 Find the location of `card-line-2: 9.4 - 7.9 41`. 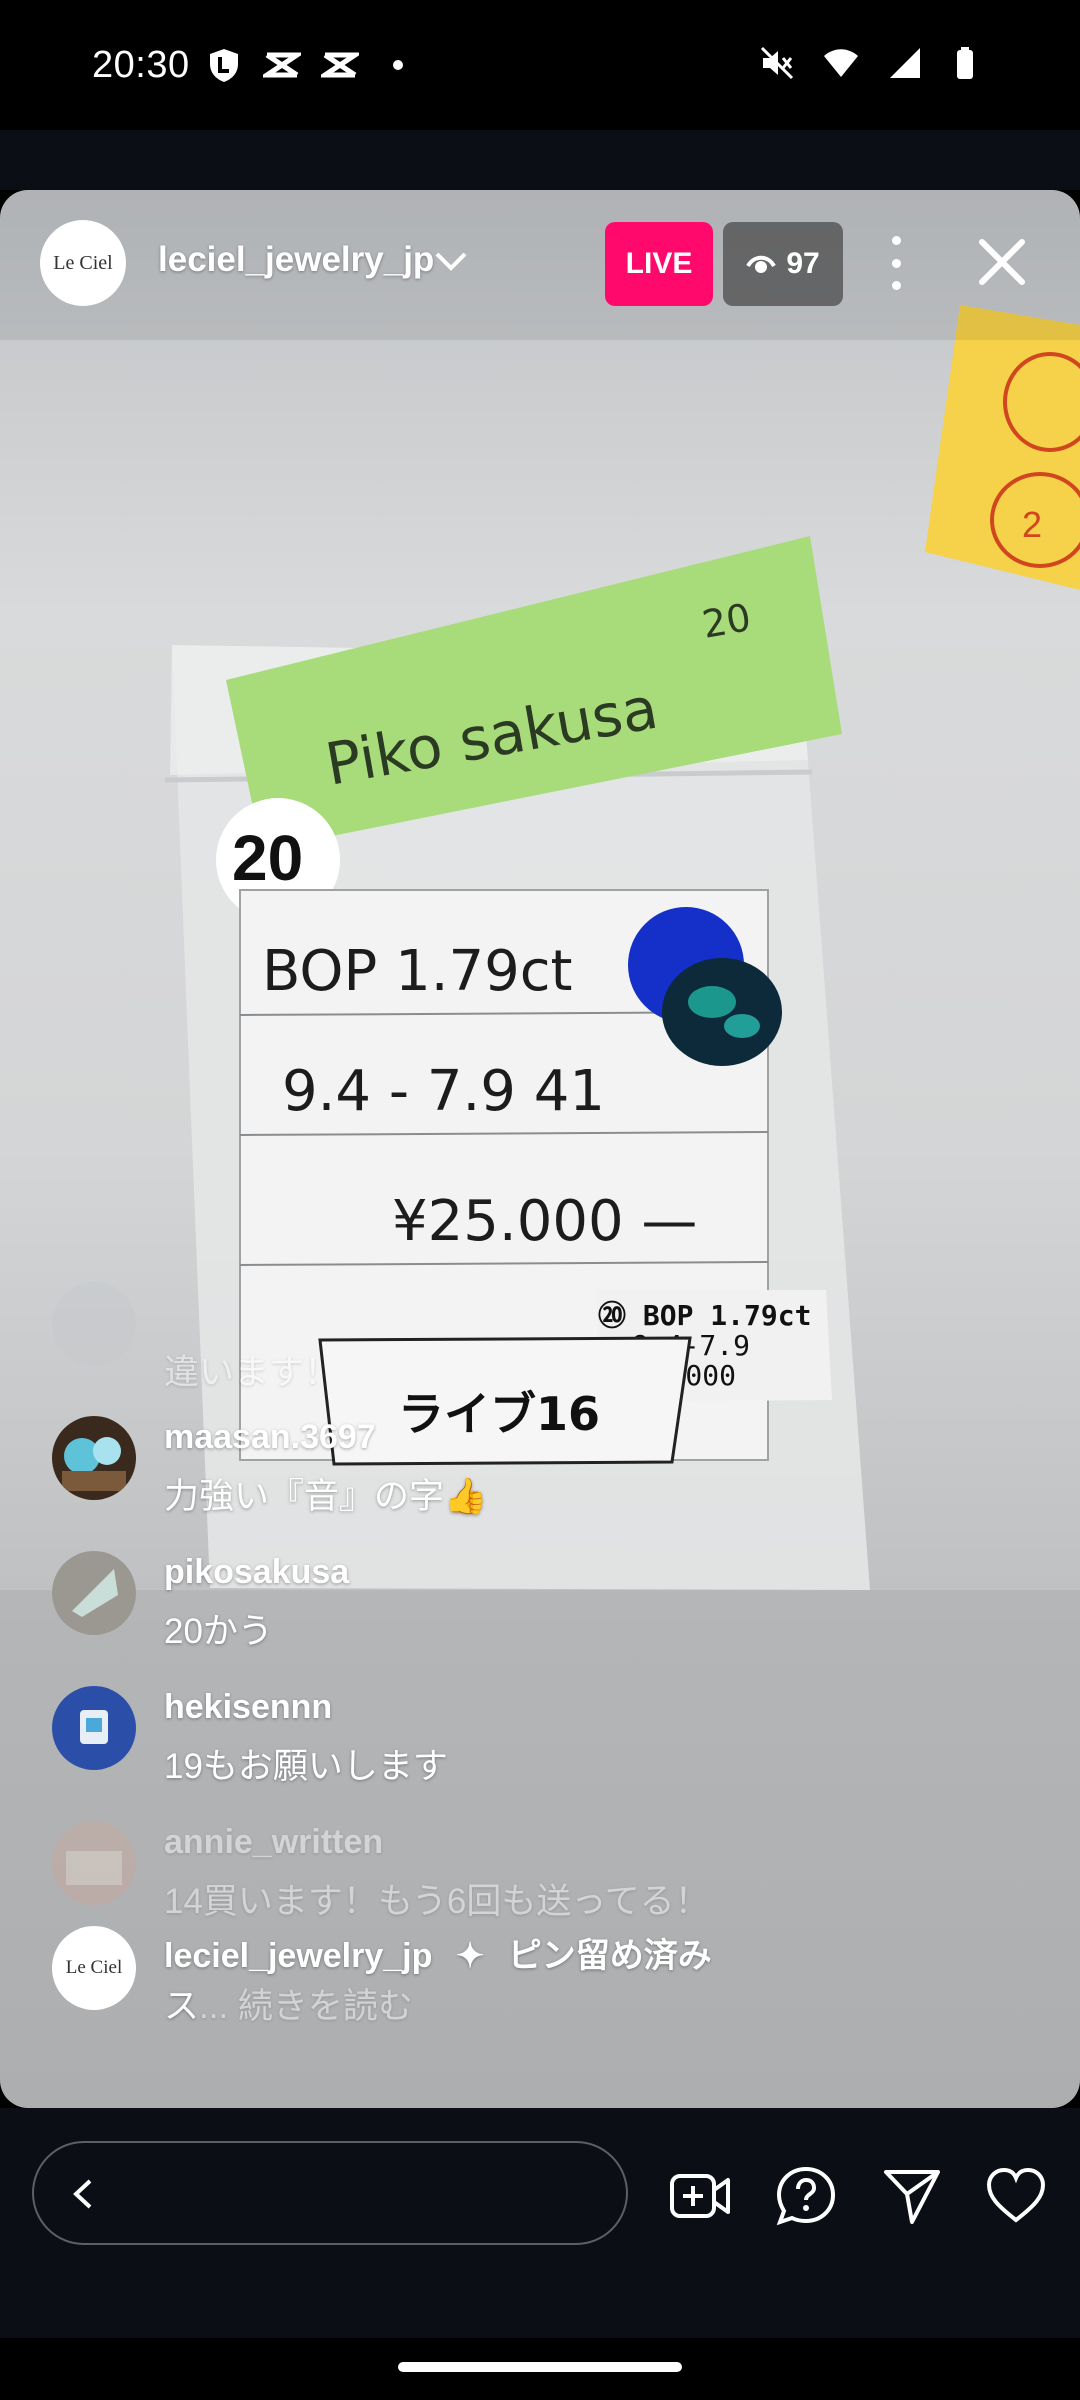

card-line-2: 9.4 - 7.9 41 is located at coordinates (443, 1091).